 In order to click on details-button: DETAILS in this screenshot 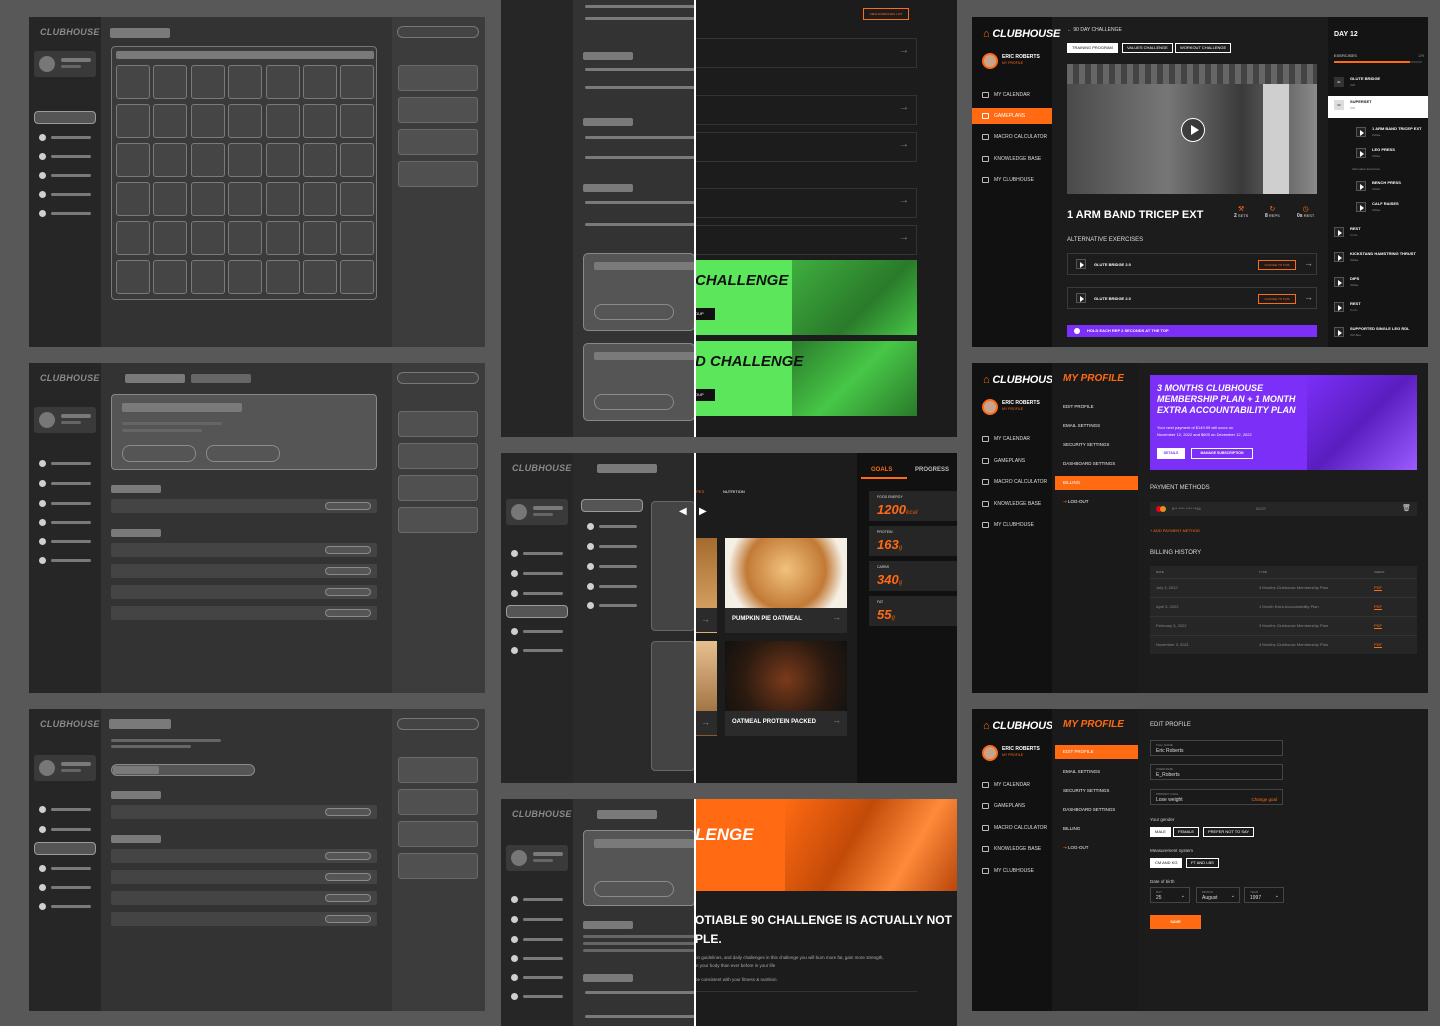, I will do `click(1171, 453)`.